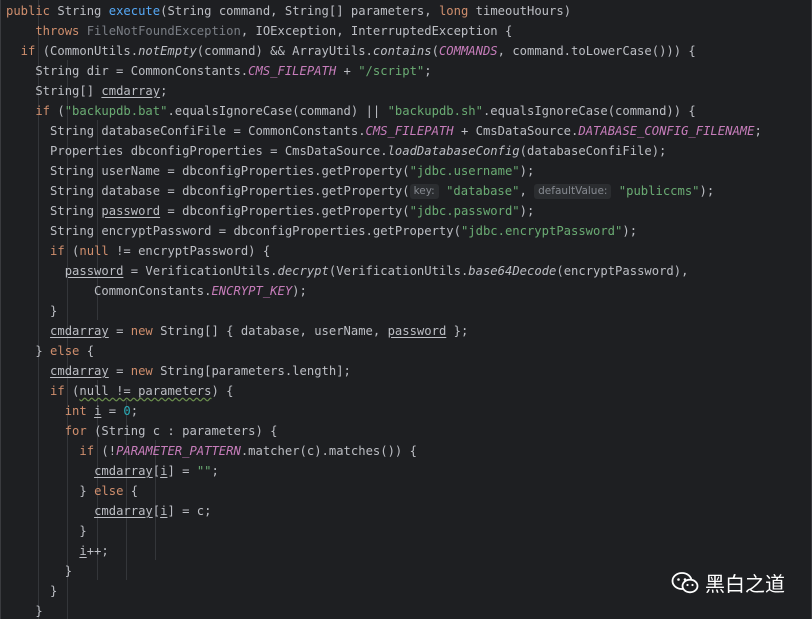  I want to click on code-token: int, so click(50, 411).